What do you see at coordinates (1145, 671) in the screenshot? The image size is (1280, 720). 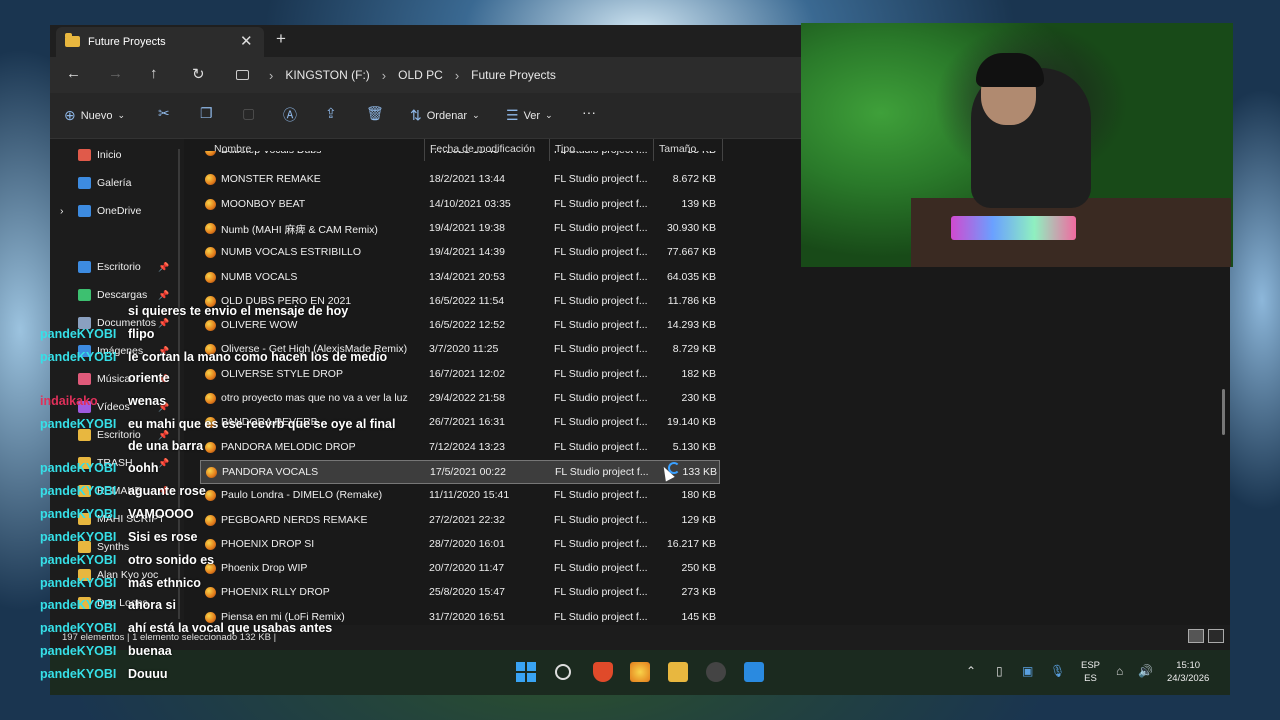 I see `volume-icon: 🔊` at bounding box center [1145, 671].